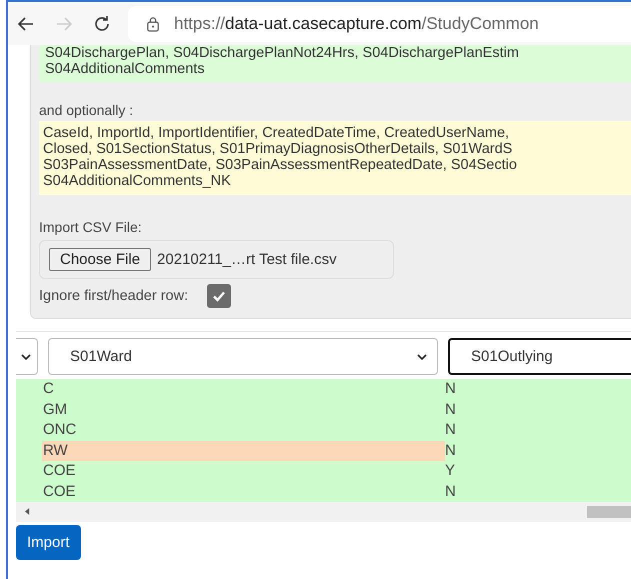 The image size is (631, 579). What do you see at coordinates (48, 542) in the screenshot?
I see `import-button: Import` at bounding box center [48, 542].